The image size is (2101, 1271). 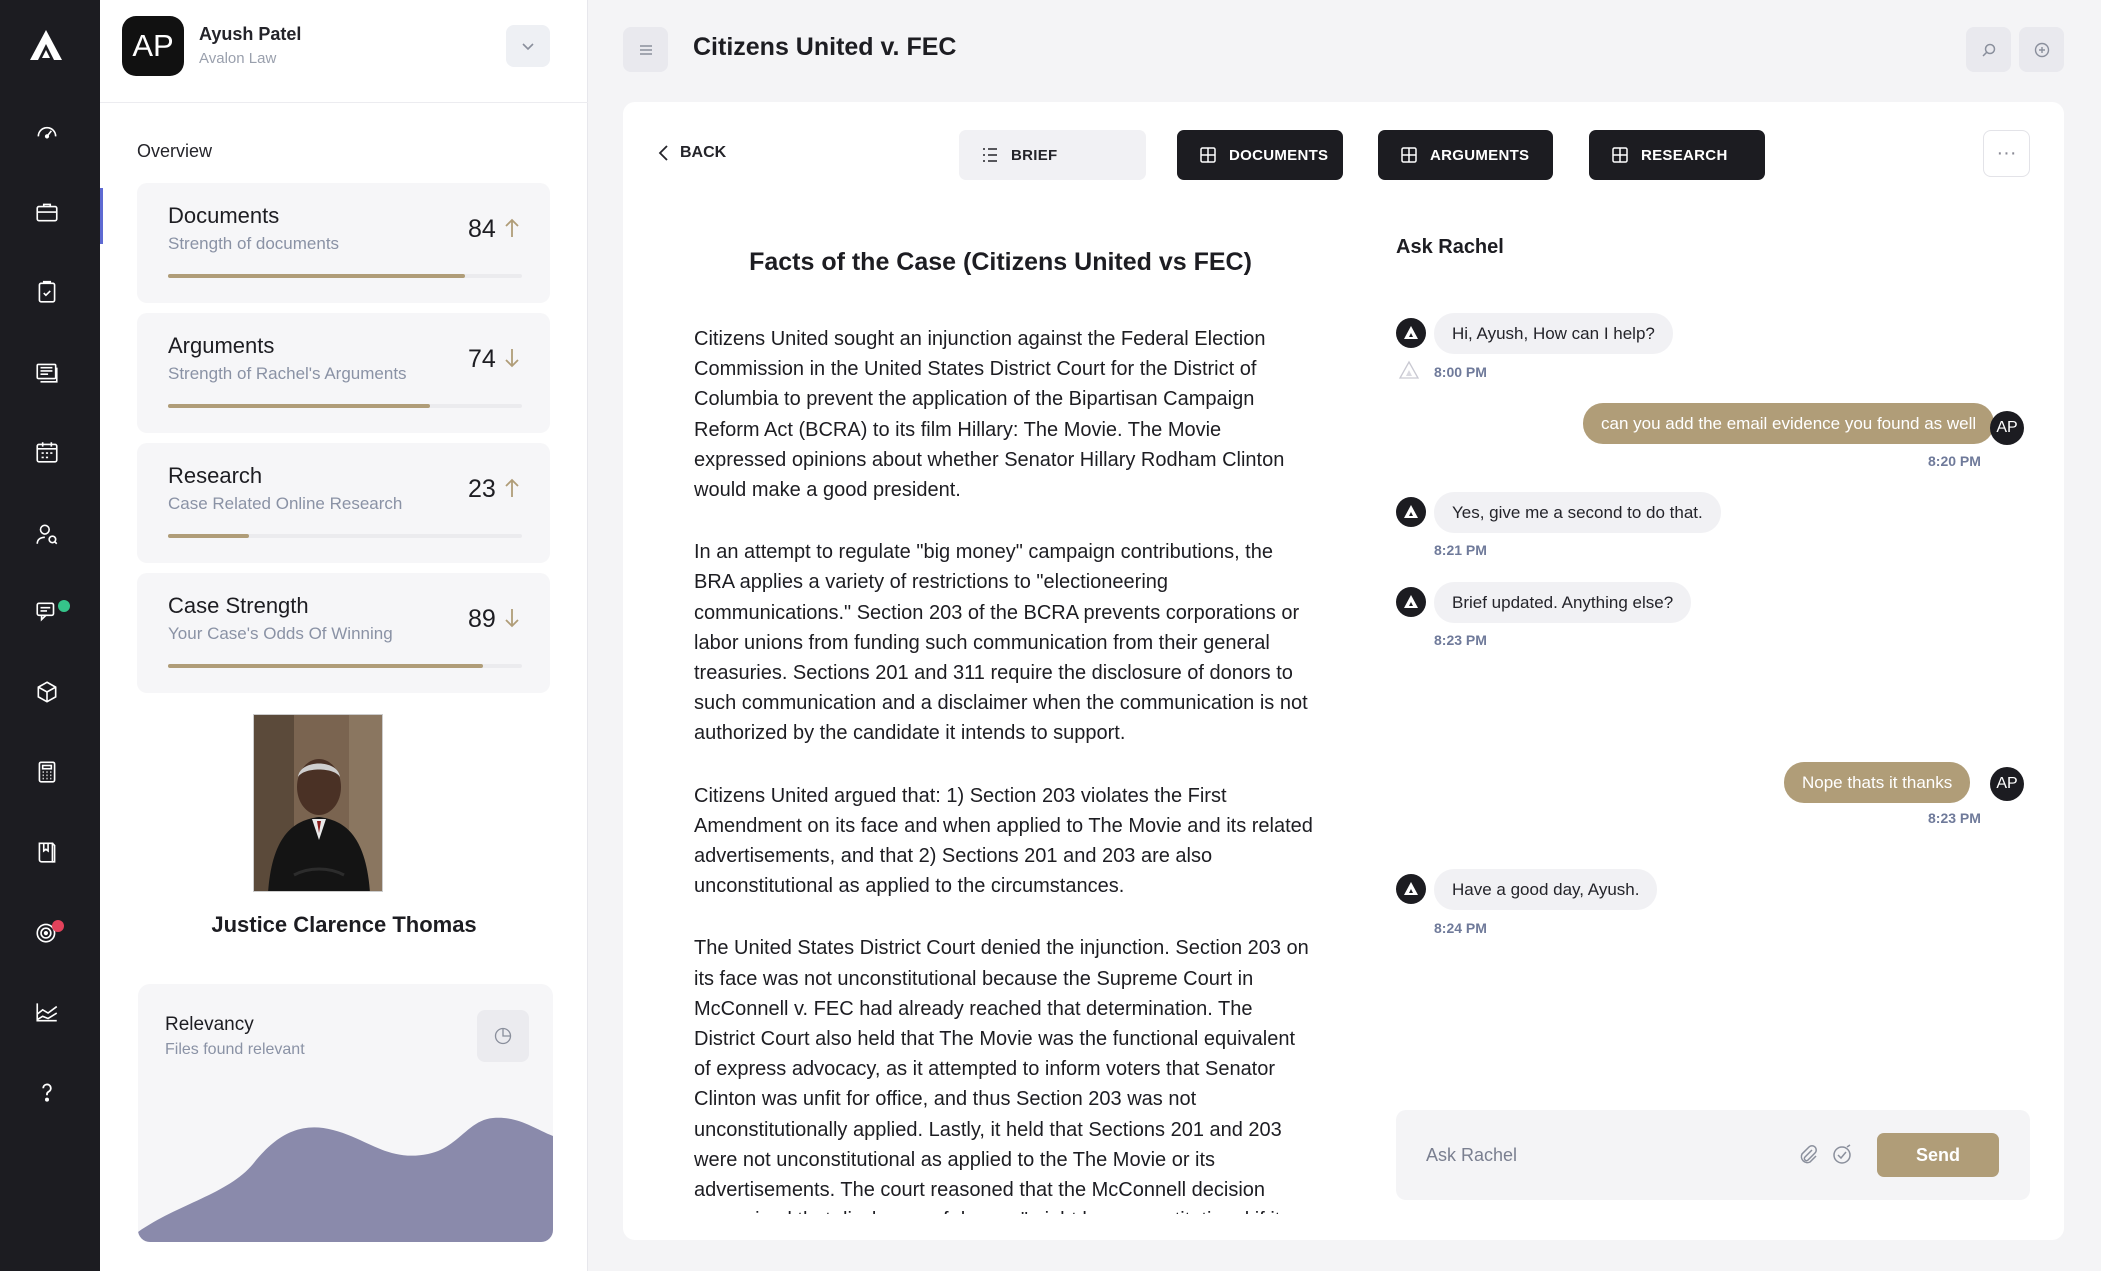 What do you see at coordinates (238, 605) in the screenshot?
I see `stat-card-title: Case Strength` at bounding box center [238, 605].